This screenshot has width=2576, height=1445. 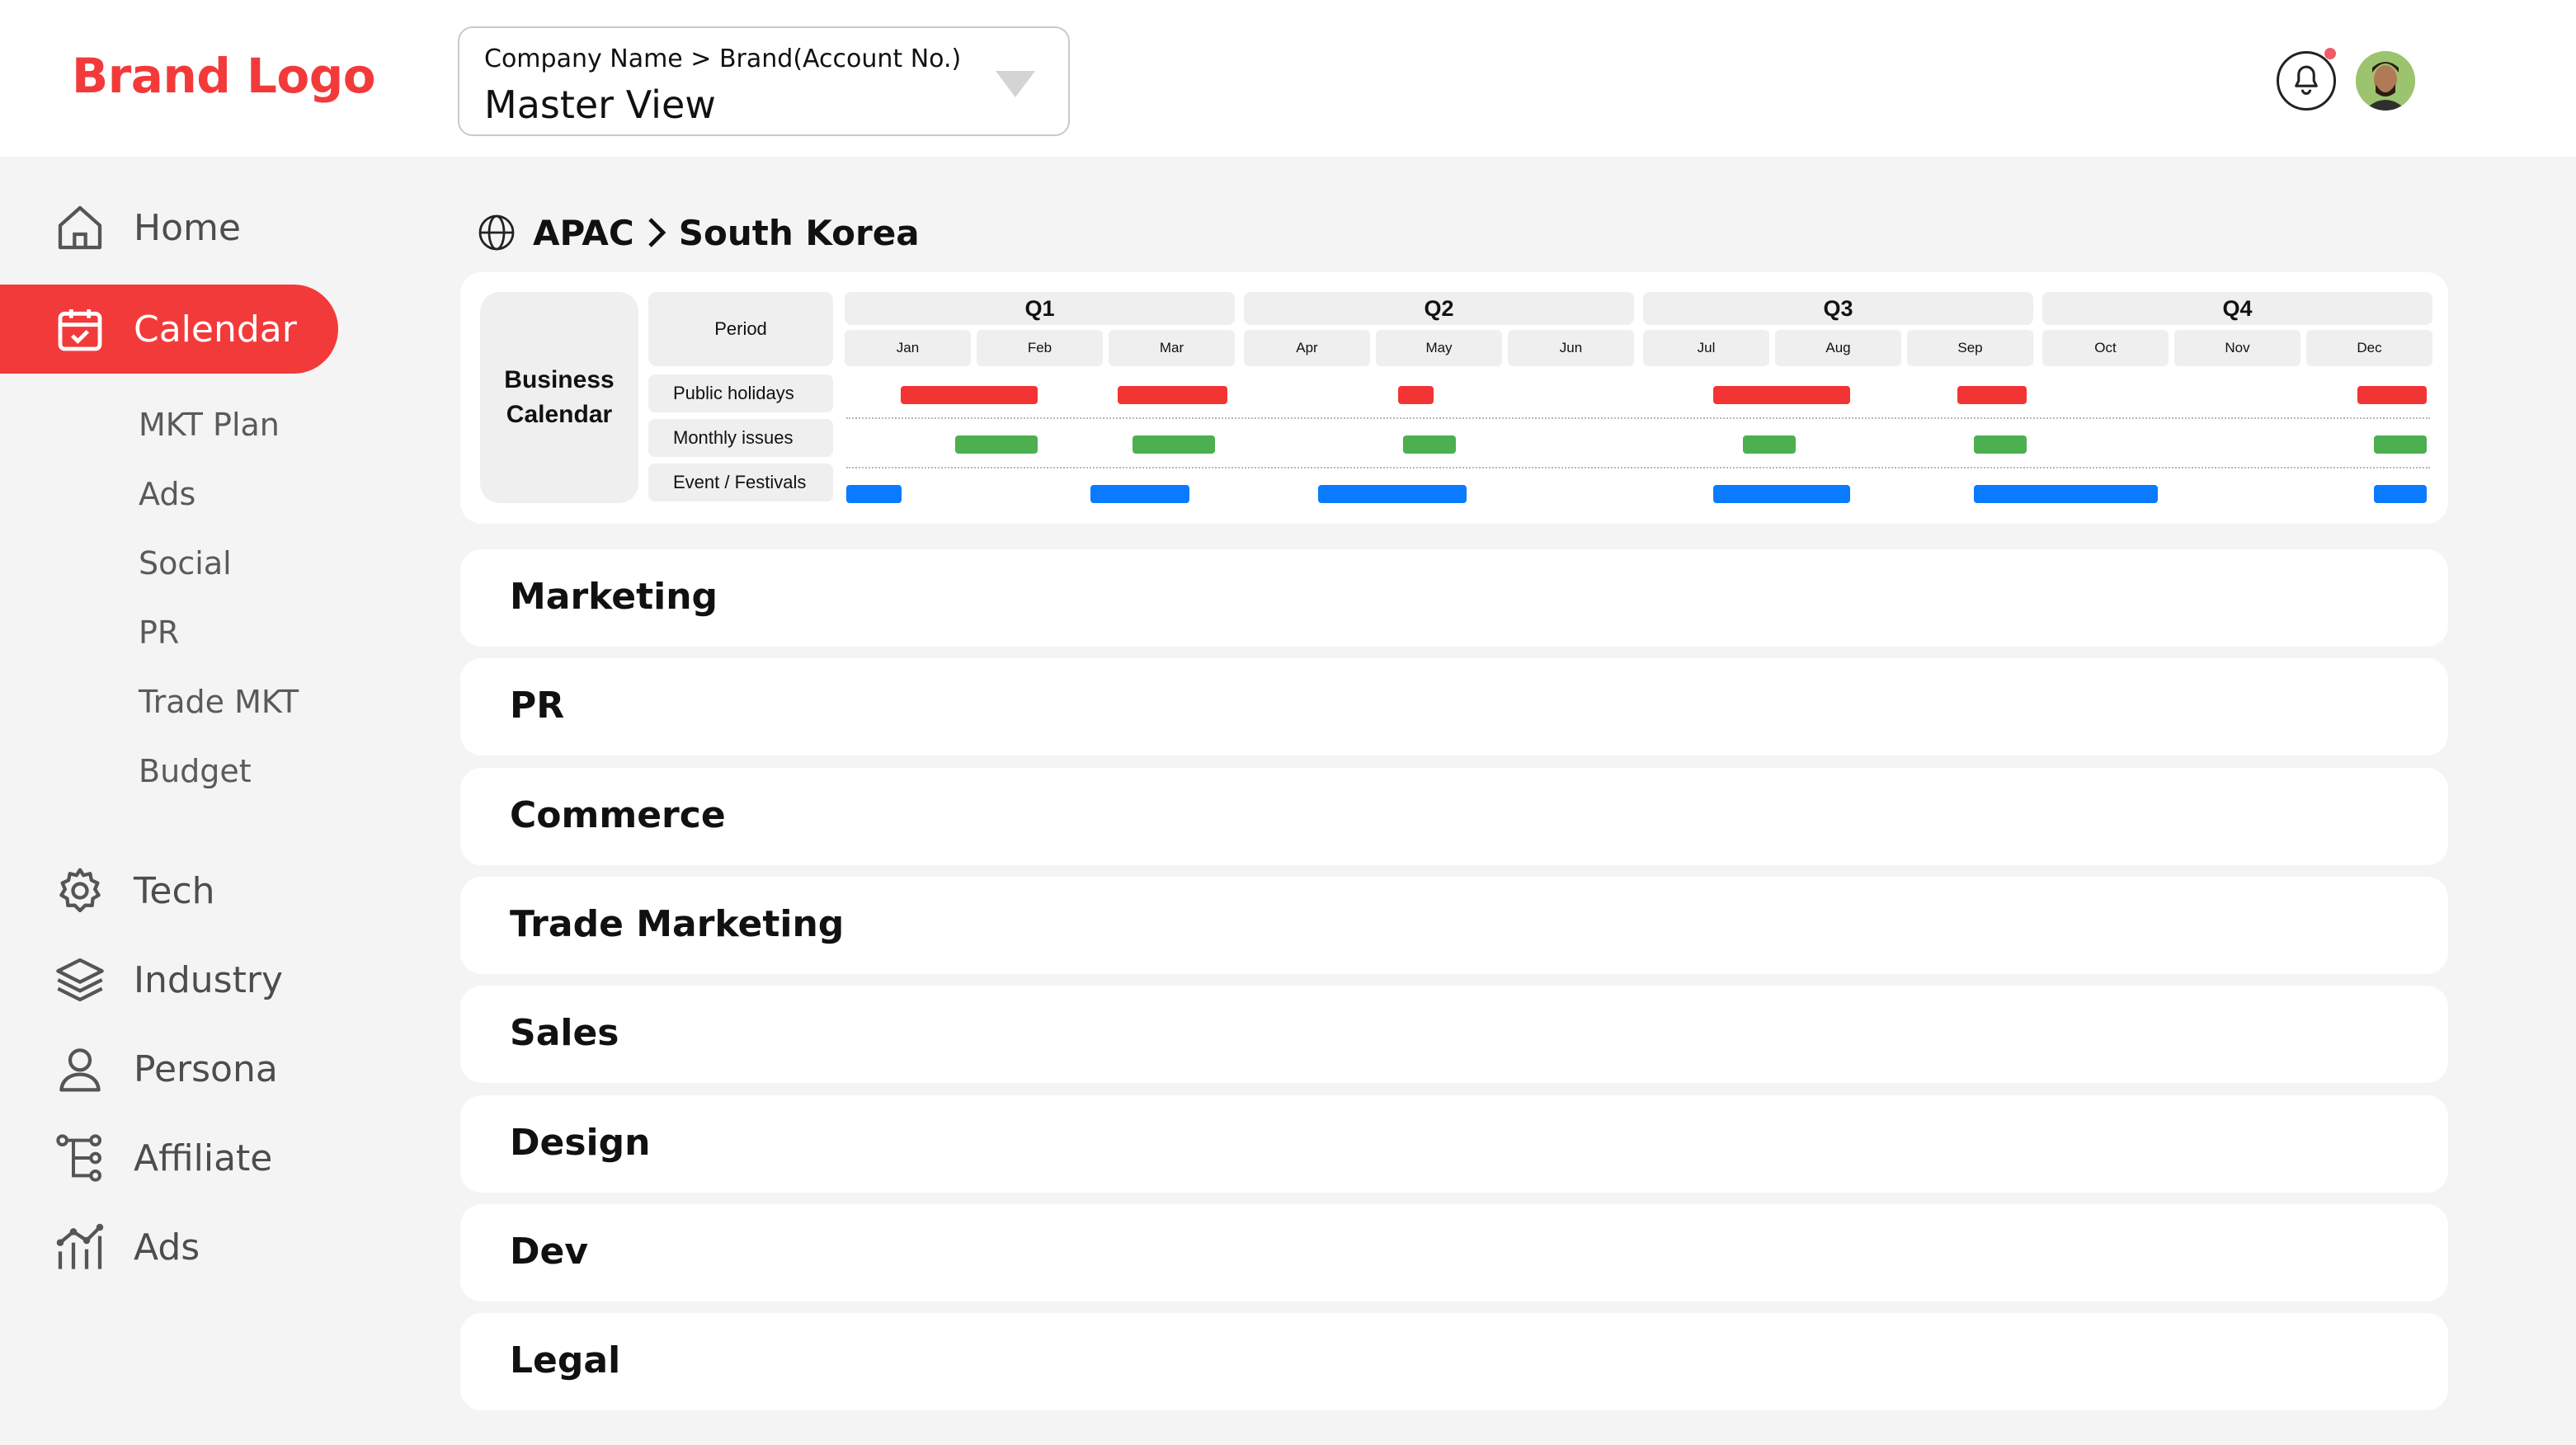 I want to click on section-title: Legal, so click(x=565, y=1360).